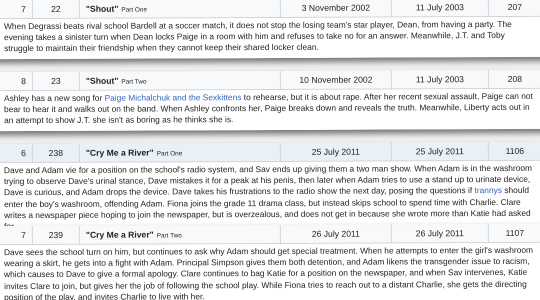 The width and height of the screenshot is (540, 300). Describe the element at coordinates (56, 8) in the screenshot. I see `overall-number: 22` at that location.